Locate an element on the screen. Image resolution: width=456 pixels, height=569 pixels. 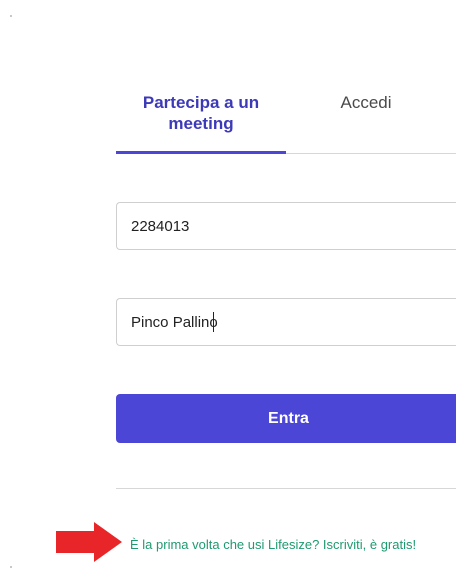
tab-login: Accedi is located at coordinates (366, 102).